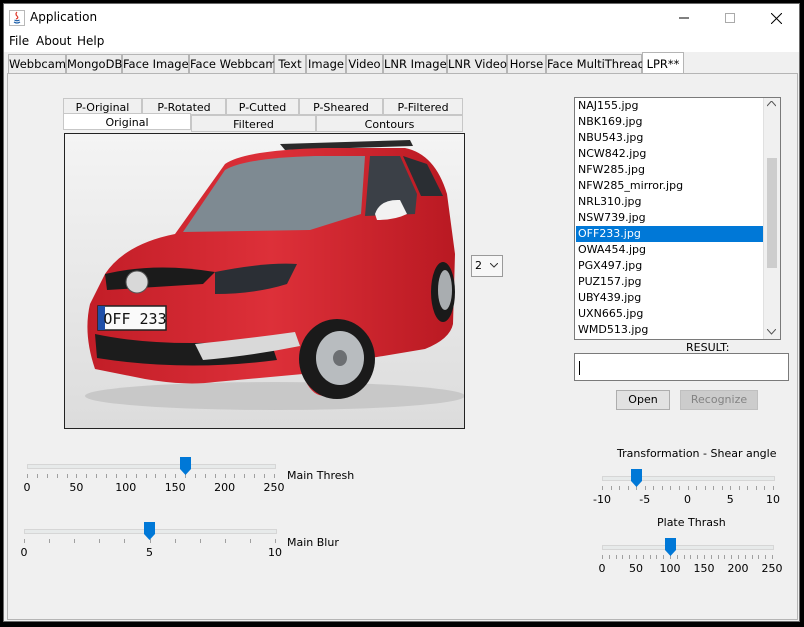 The width and height of the screenshot is (804, 627). Describe the element at coordinates (326, 63) in the screenshot. I see `tab-image: Image` at that location.